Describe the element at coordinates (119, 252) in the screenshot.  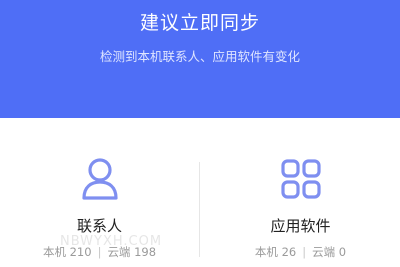
I see `contacts-cloud-label: 云端` at that location.